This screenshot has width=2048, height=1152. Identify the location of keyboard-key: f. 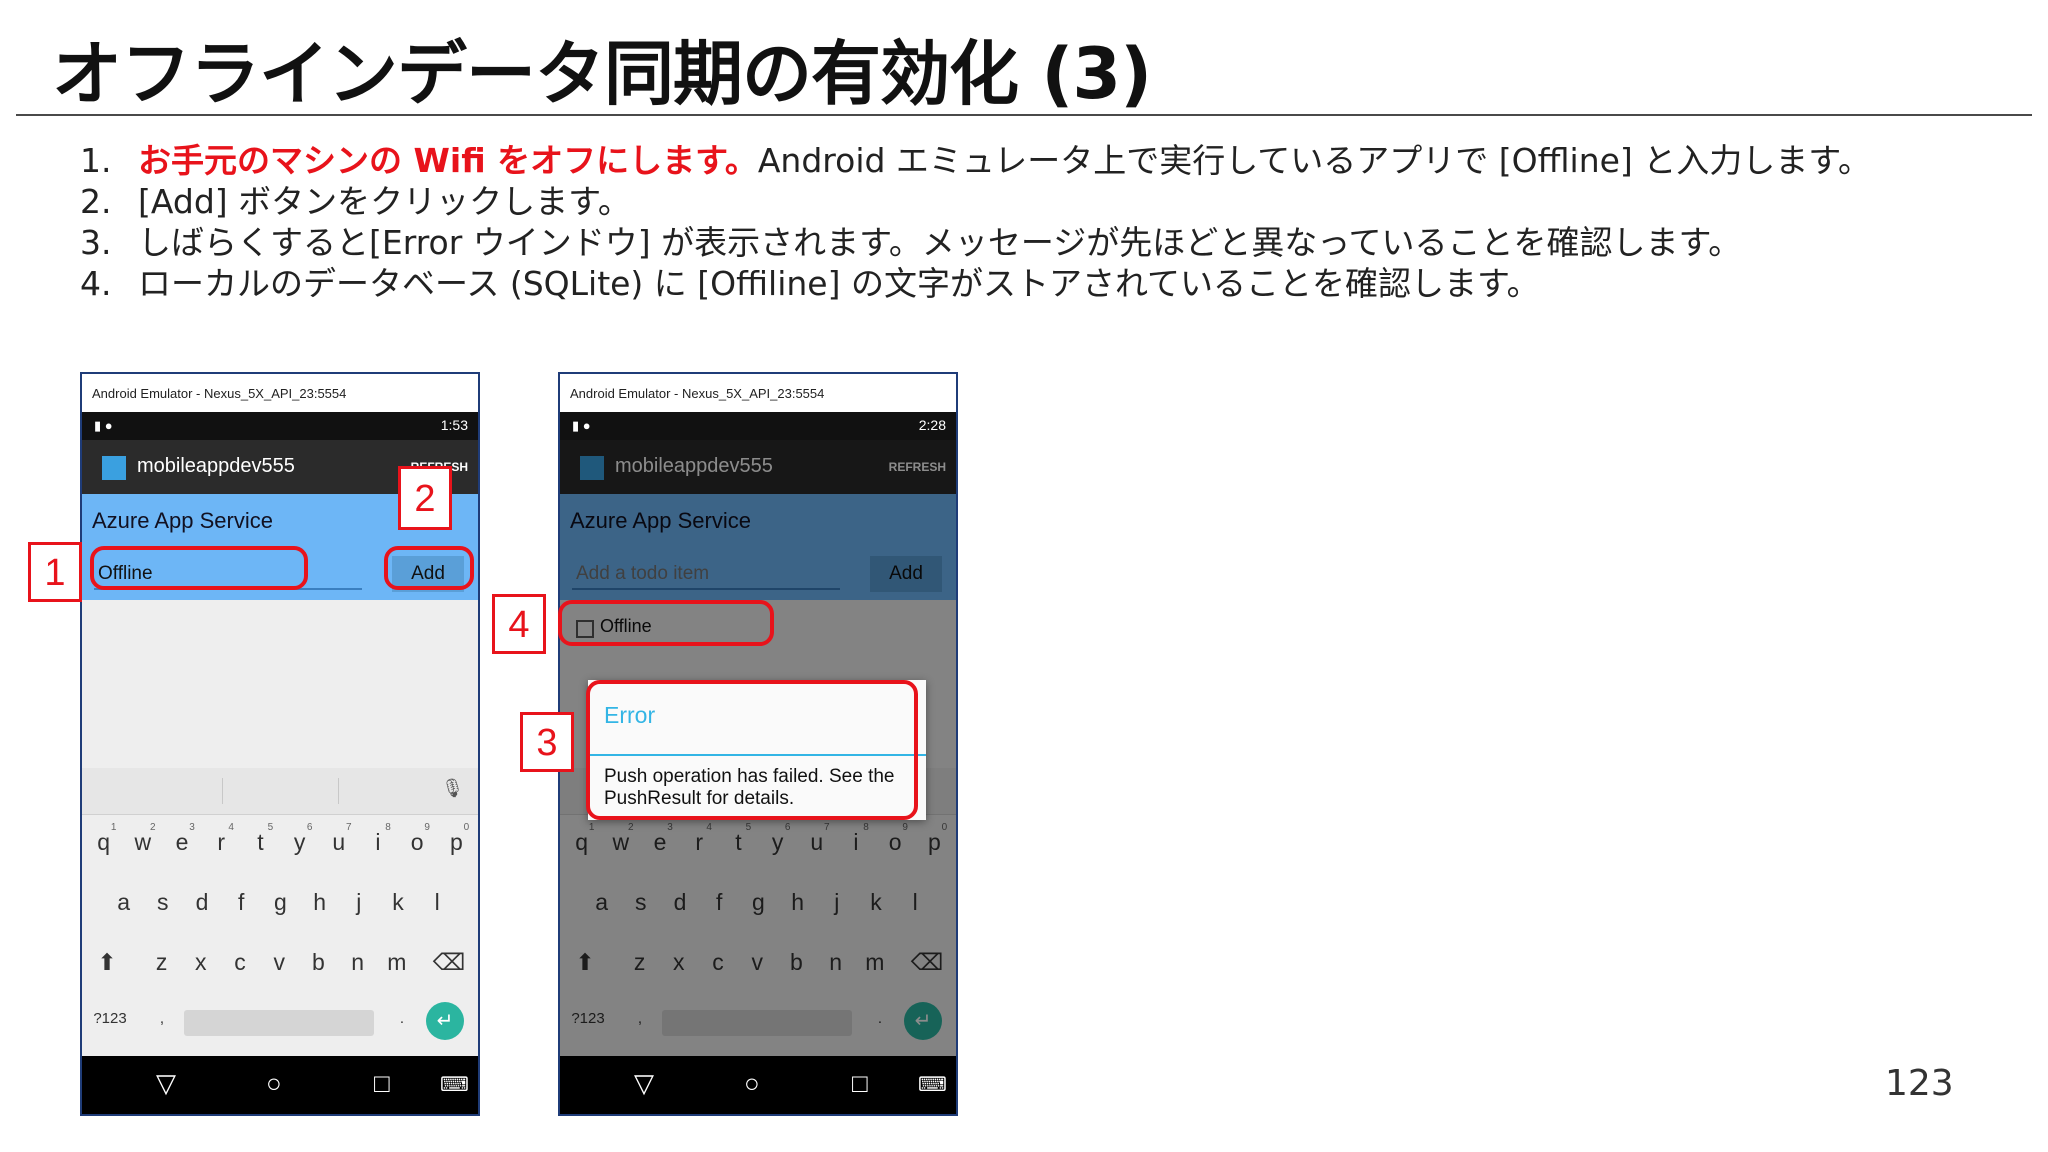
(241, 902).